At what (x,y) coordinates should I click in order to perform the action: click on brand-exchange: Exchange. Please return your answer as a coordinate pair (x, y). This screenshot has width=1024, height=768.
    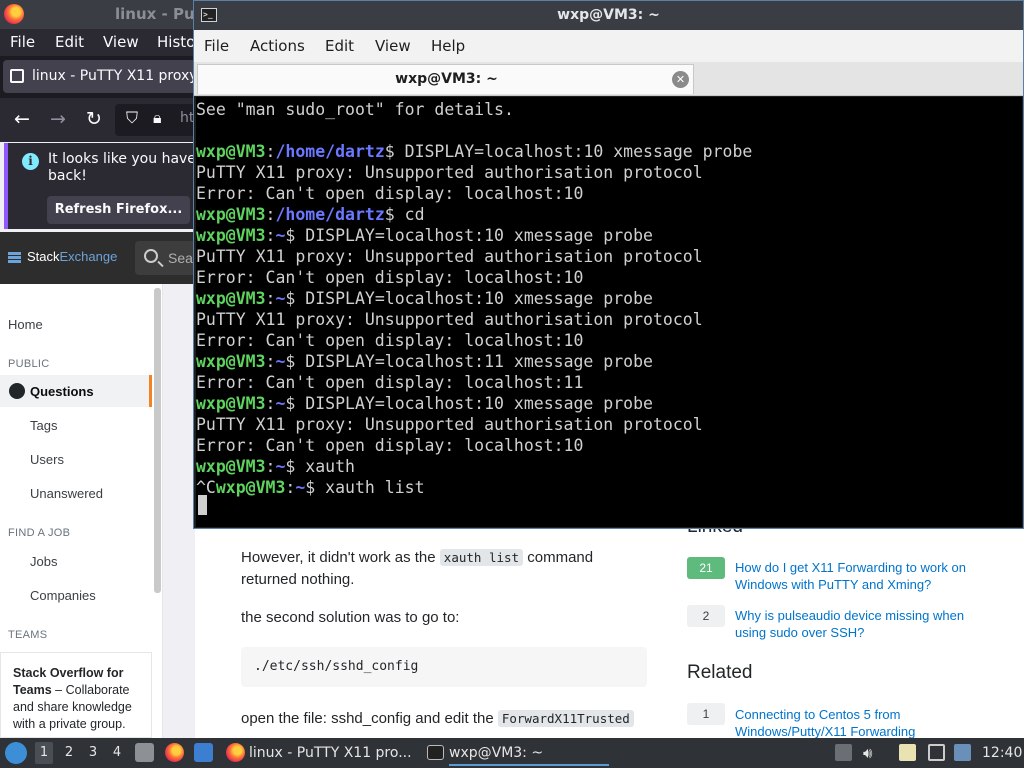
    Looking at the image, I should click on (88, 256).